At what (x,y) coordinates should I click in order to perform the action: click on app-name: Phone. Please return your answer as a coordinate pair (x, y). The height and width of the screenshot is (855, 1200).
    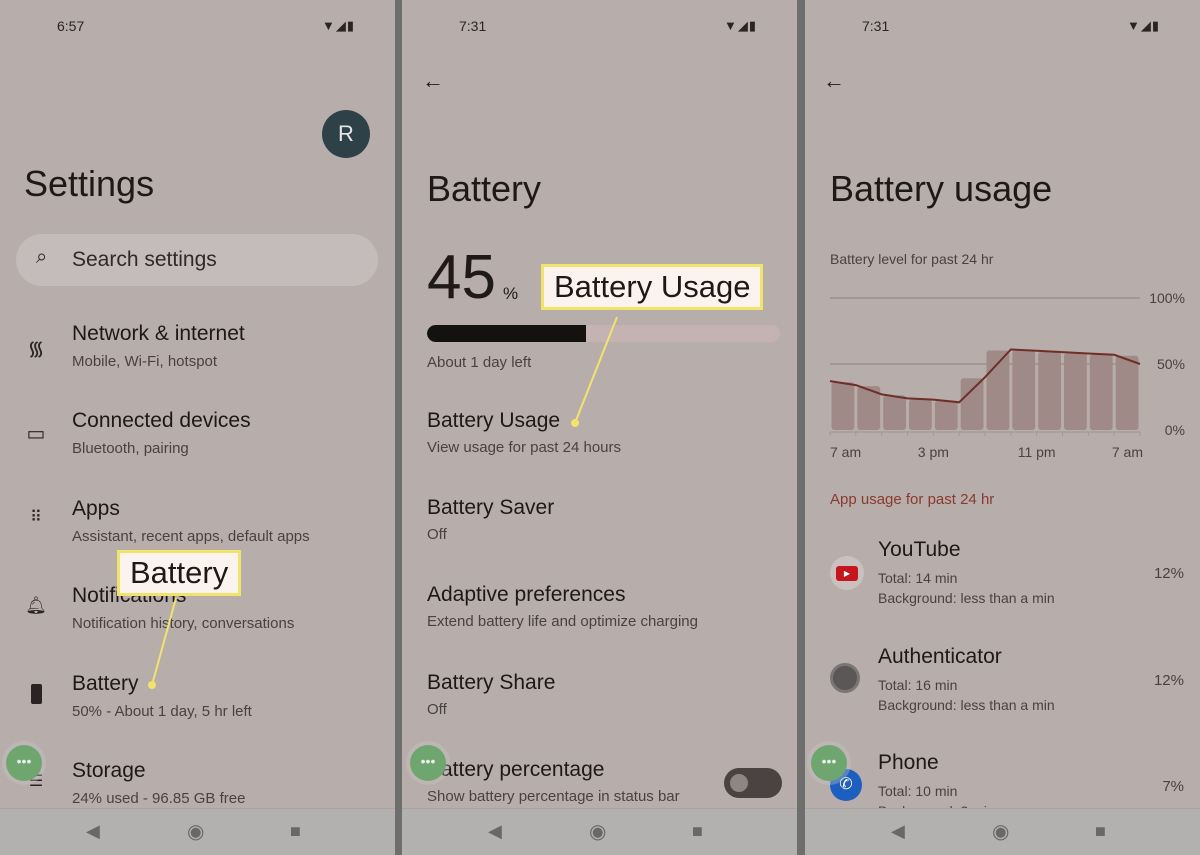
    Looking at the image, I should click on (908, 762).